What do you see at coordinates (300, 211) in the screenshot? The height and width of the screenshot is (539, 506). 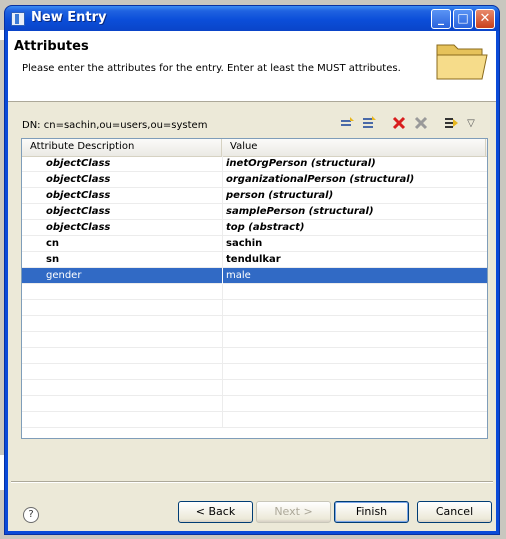 I see `value-cell: samplePerson (structural)` at bounding box center [300, 211].